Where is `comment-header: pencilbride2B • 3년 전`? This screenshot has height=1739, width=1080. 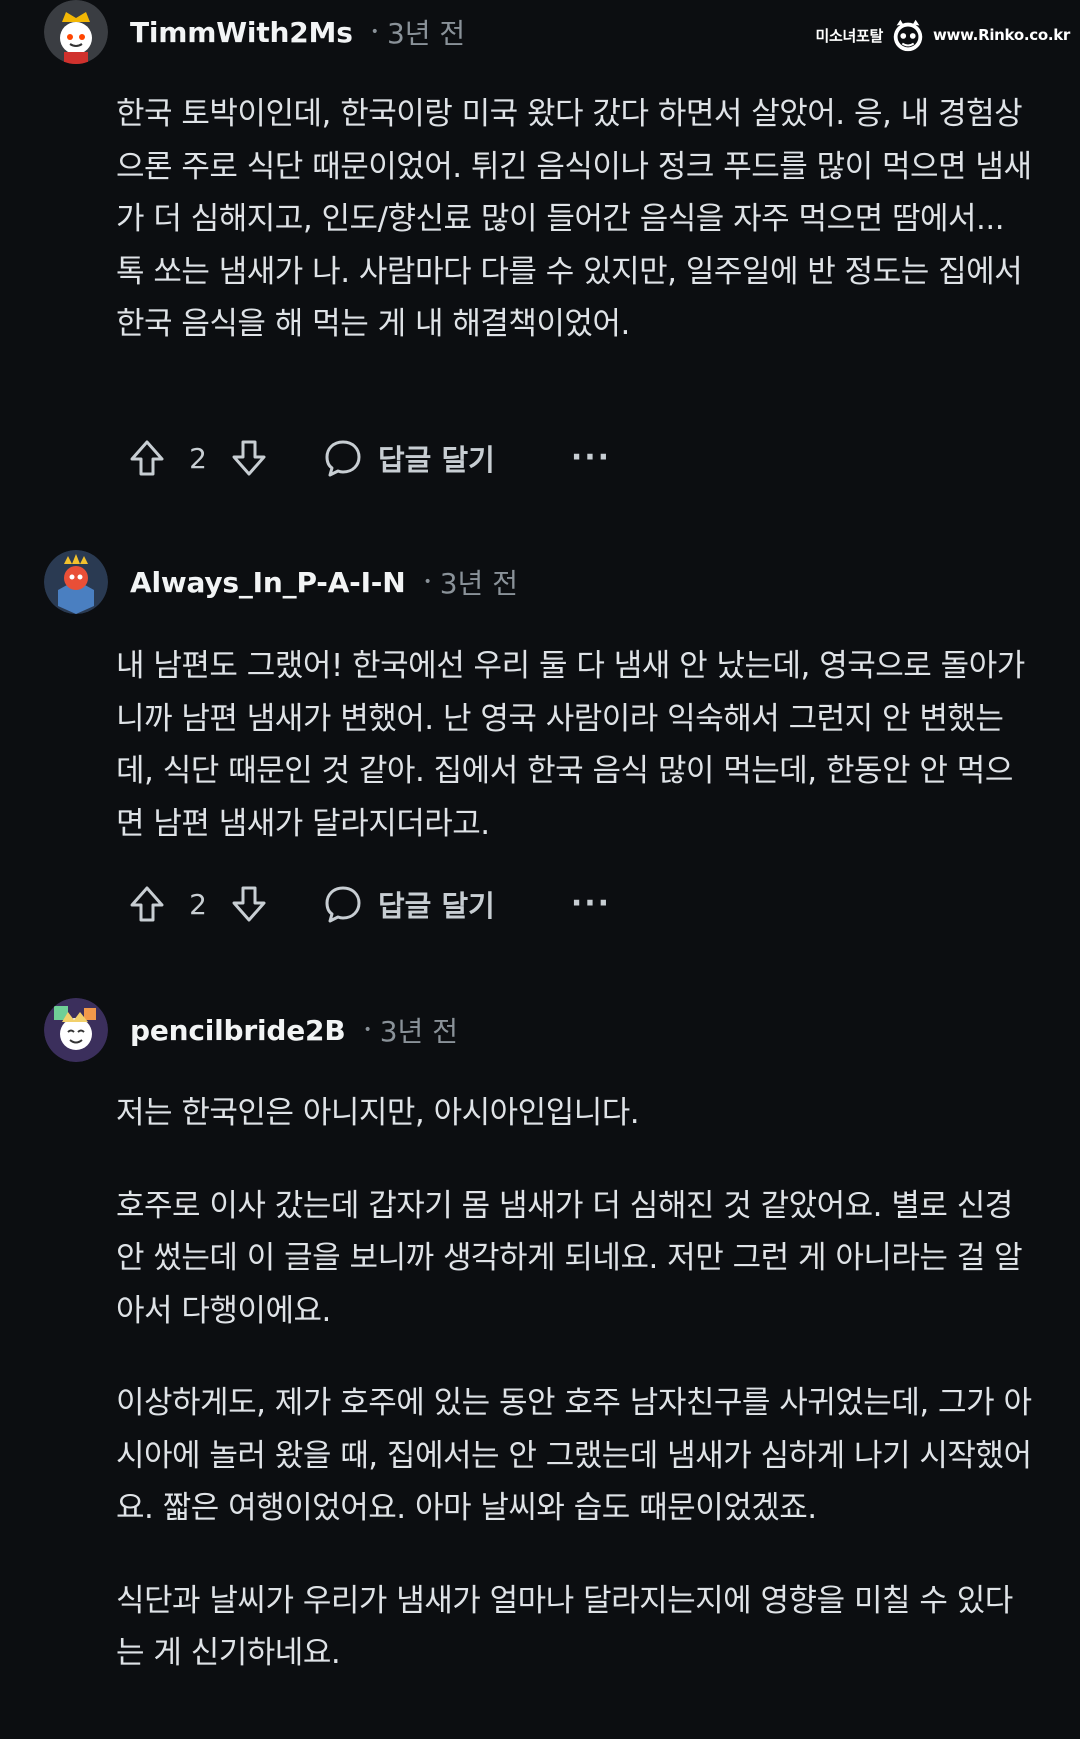
comment-header: pencilbride2B • 3년 전 is located at coordinates (251, 1030).